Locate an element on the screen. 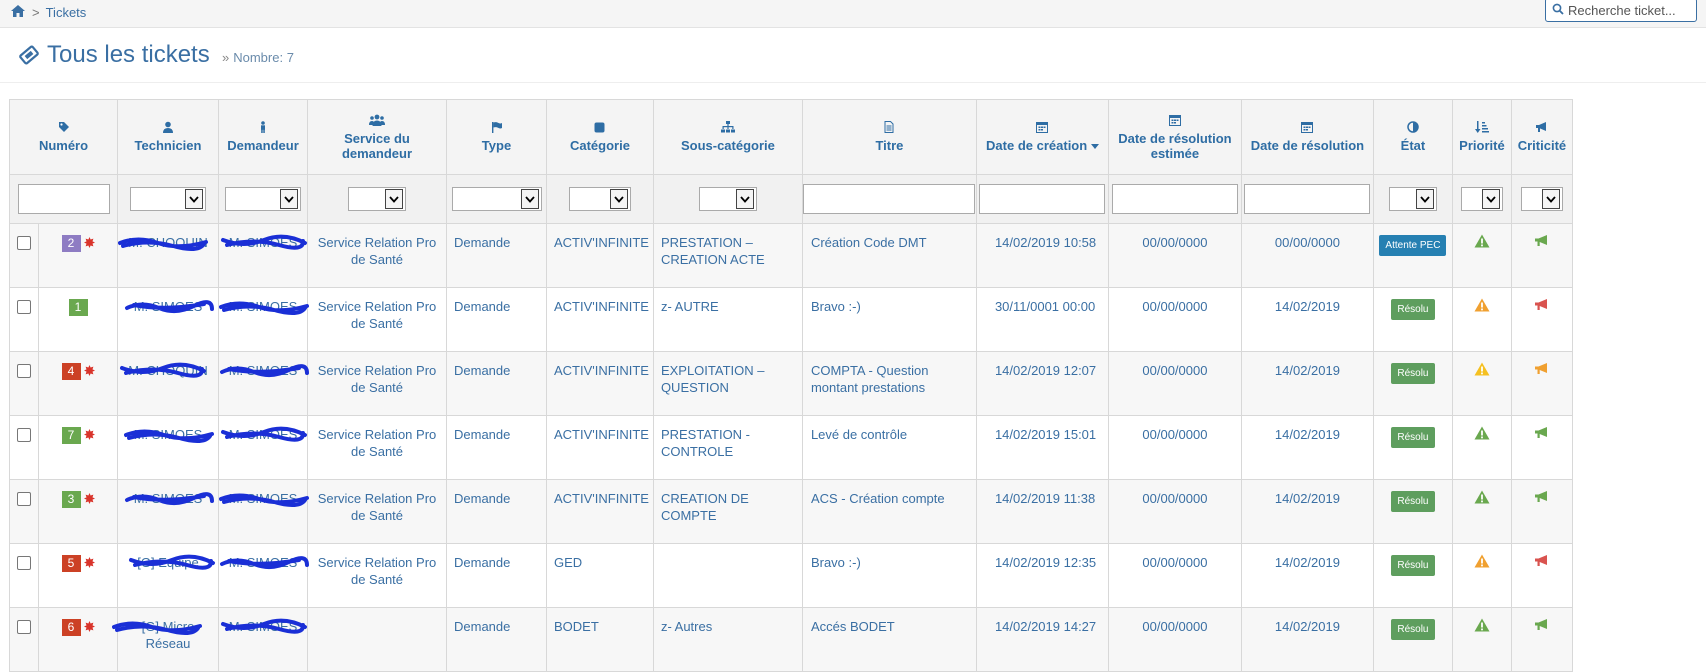  col-header-date-resolution: Date de résolution is located at coordinates (1307, 137).